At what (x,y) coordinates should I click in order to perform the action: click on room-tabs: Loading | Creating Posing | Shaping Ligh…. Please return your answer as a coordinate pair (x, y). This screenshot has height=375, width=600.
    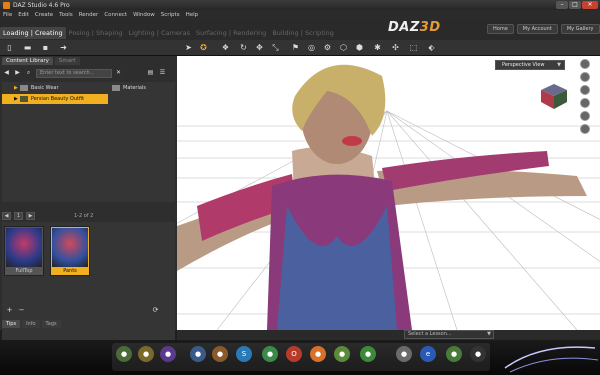
    Looking at the image, I should click on (168, 33).